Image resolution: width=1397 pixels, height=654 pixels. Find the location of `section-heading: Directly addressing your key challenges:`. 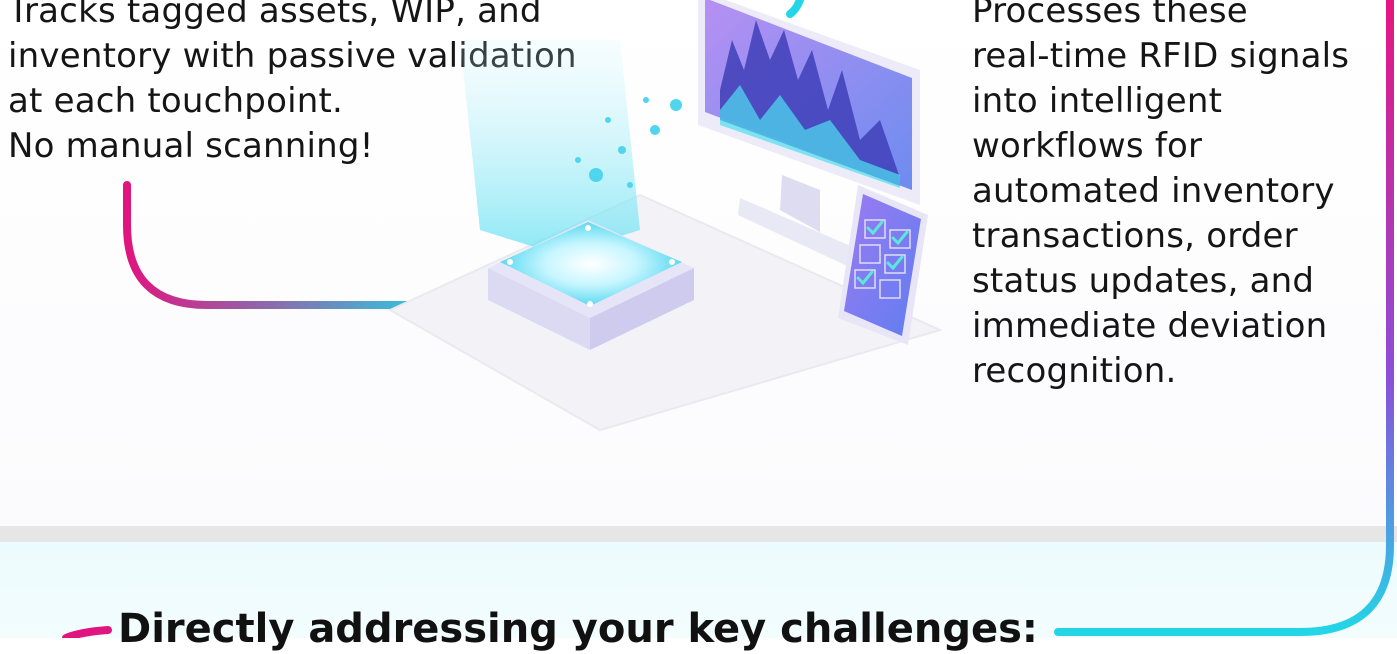

section-heading: Directly addressing your key challenges: is located at coordinates (578, 629).